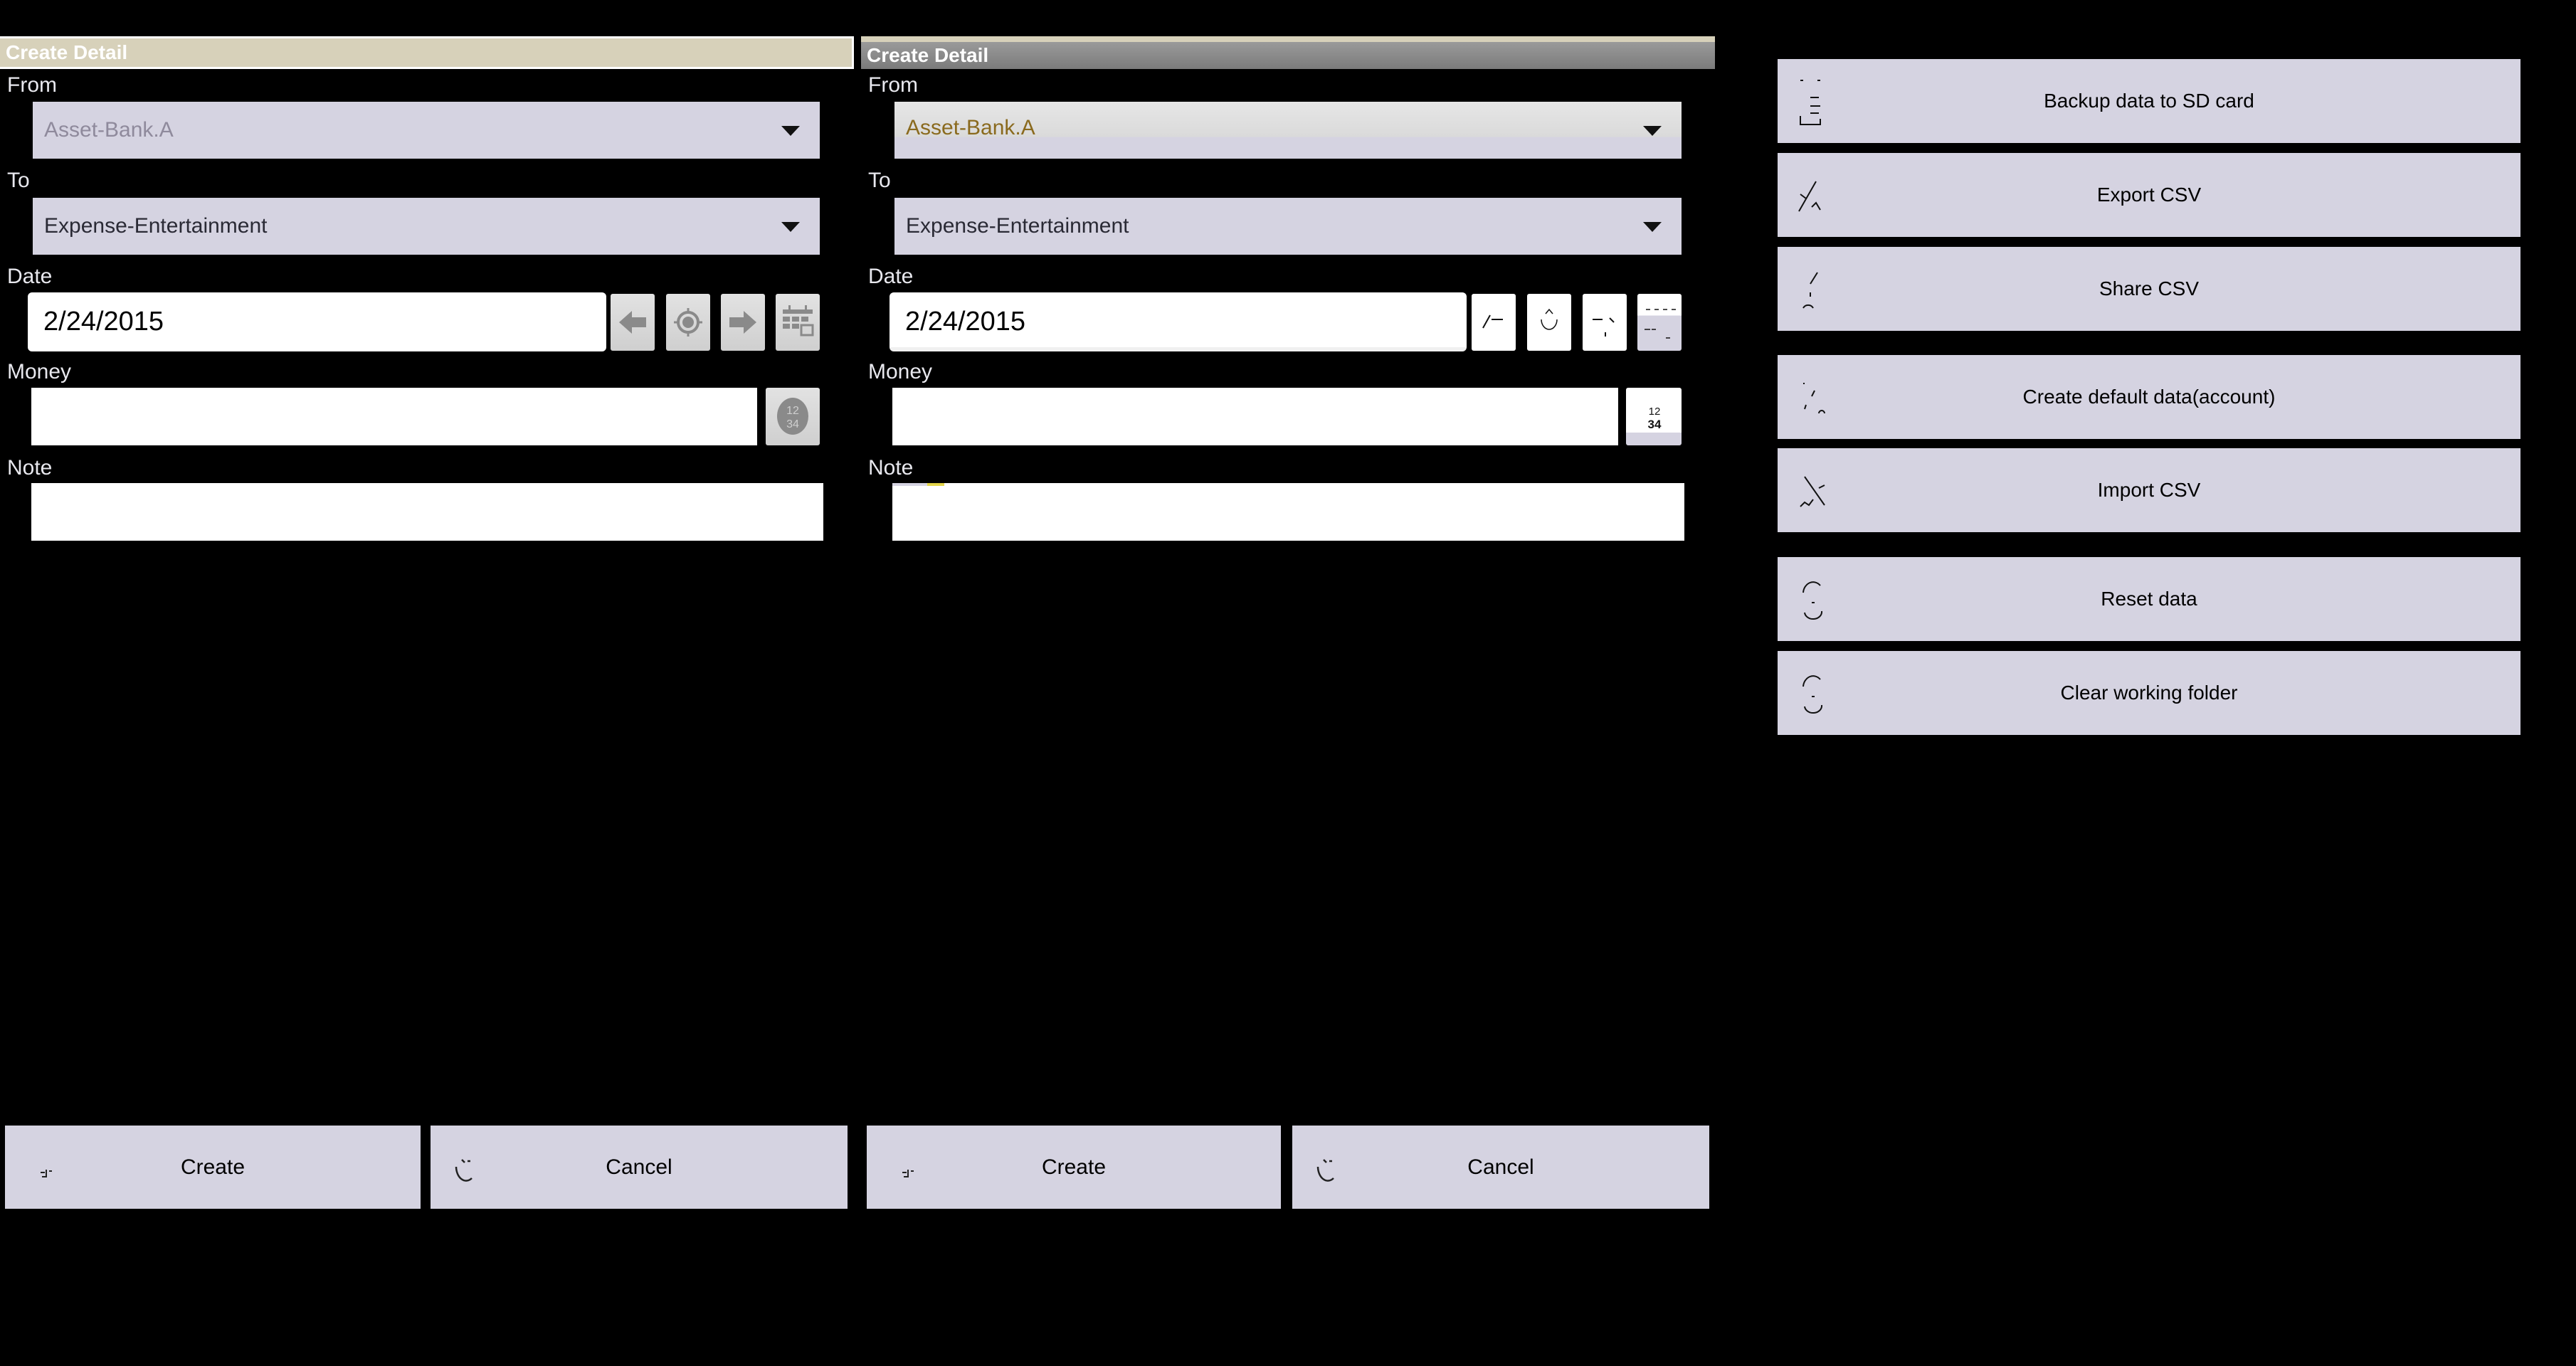  What do you see at coordinates (1288, 52) in the screenshot?
I see `panel-header-right: Create Detail` at bounding box center [1288, 52].